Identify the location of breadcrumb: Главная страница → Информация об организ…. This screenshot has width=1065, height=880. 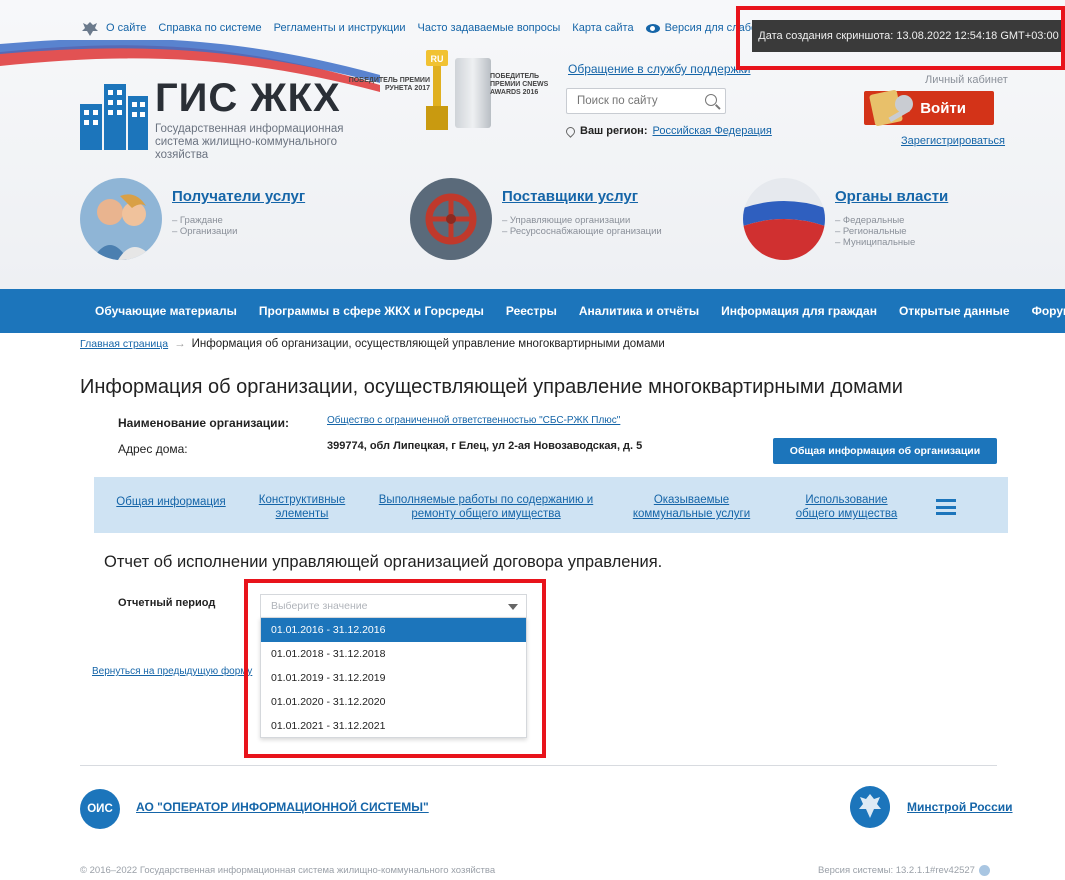
(372, 344).